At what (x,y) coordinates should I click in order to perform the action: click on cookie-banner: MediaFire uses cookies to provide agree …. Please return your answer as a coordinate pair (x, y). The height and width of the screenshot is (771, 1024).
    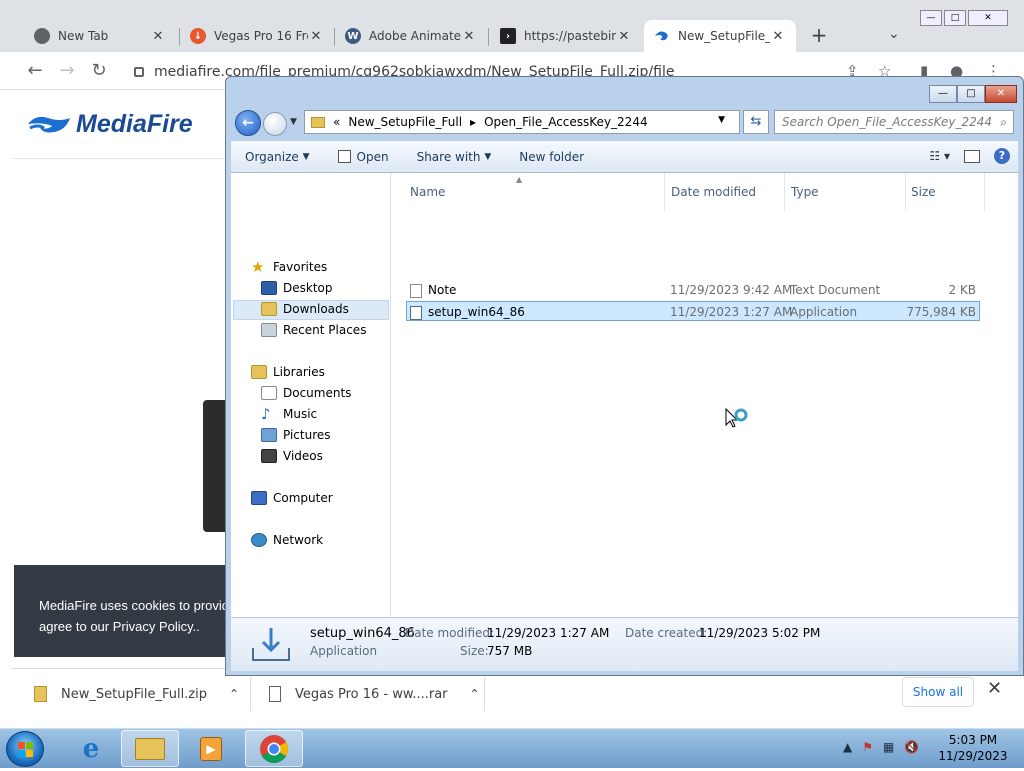
    Looking at the image, I should click on (120, 611).